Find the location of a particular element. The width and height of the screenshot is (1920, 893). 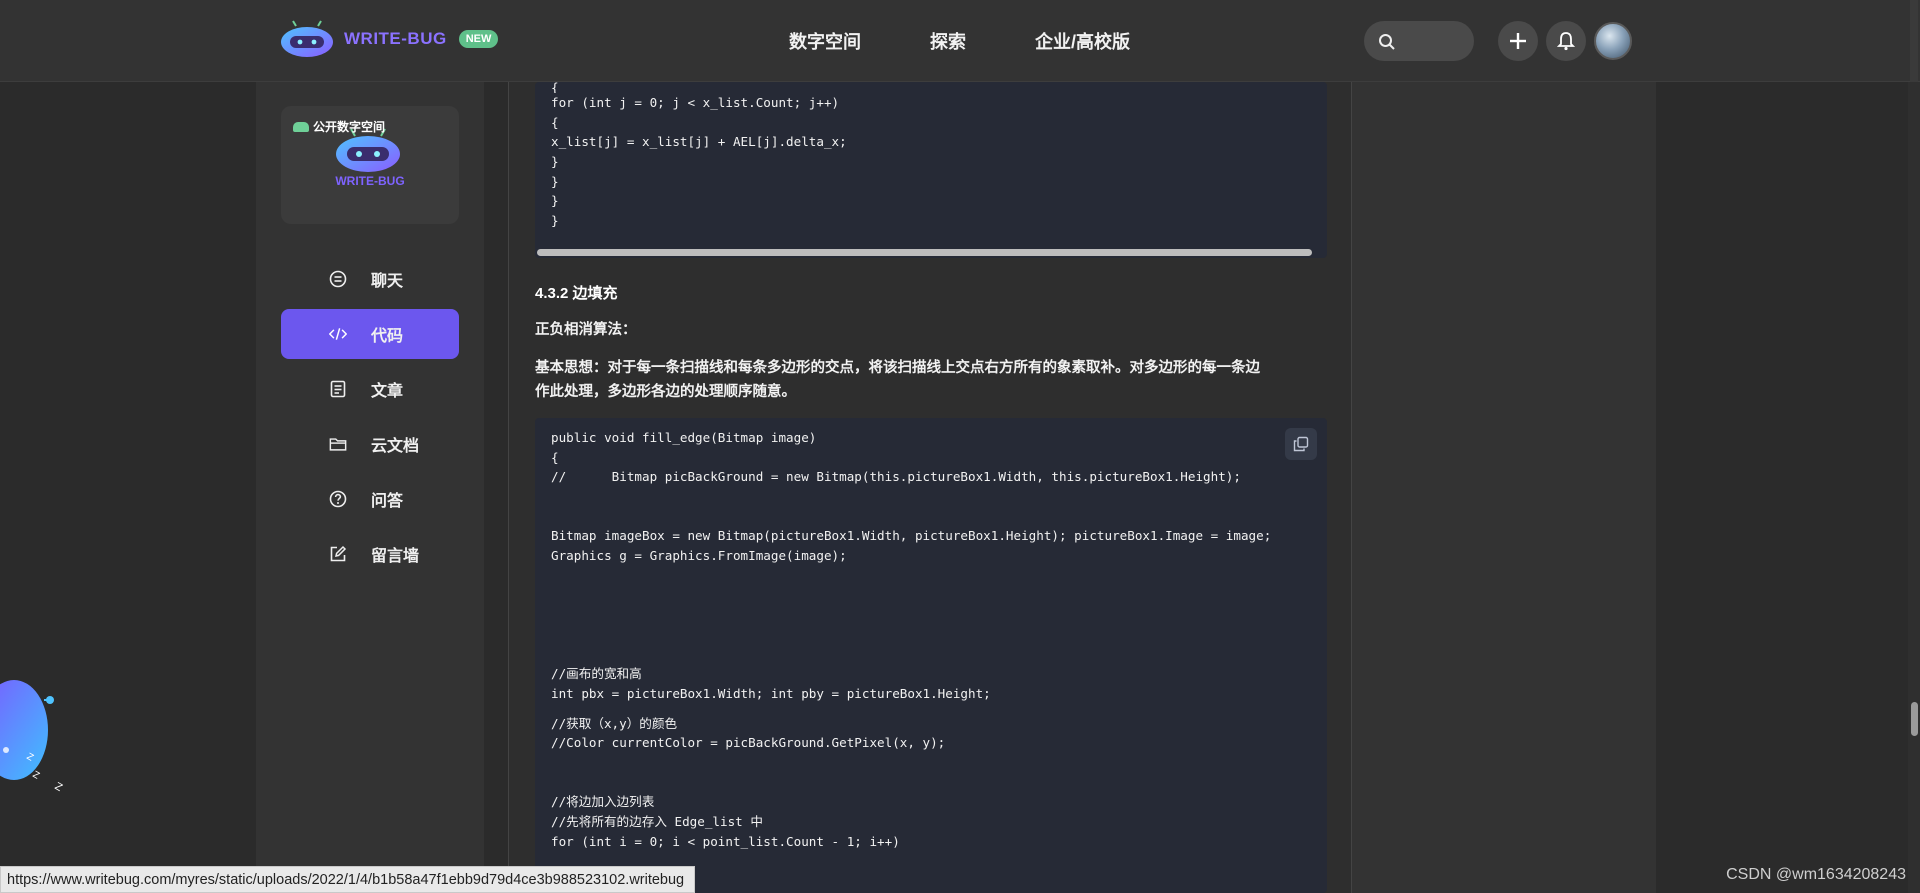

sidebar: 公开数字空间 WRITE-BUG 聊天 代码 文章 云文档 问答 留言墙 is located at coordinates (370, 487).